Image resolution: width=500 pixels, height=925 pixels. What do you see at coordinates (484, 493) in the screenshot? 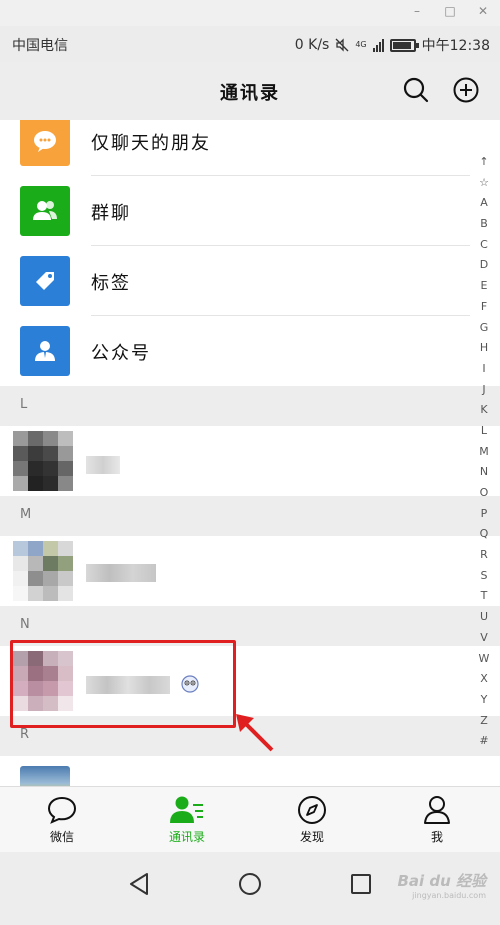
I see `alphabet-index-letter: O` at bounding box center [484, 493].